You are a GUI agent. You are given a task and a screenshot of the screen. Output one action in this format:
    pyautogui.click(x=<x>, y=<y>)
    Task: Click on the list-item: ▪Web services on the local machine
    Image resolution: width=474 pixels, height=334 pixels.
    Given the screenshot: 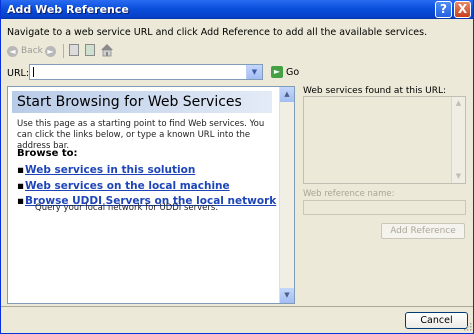 What is the action you would take?
    pyautogui.click(x=123, y=186)
    